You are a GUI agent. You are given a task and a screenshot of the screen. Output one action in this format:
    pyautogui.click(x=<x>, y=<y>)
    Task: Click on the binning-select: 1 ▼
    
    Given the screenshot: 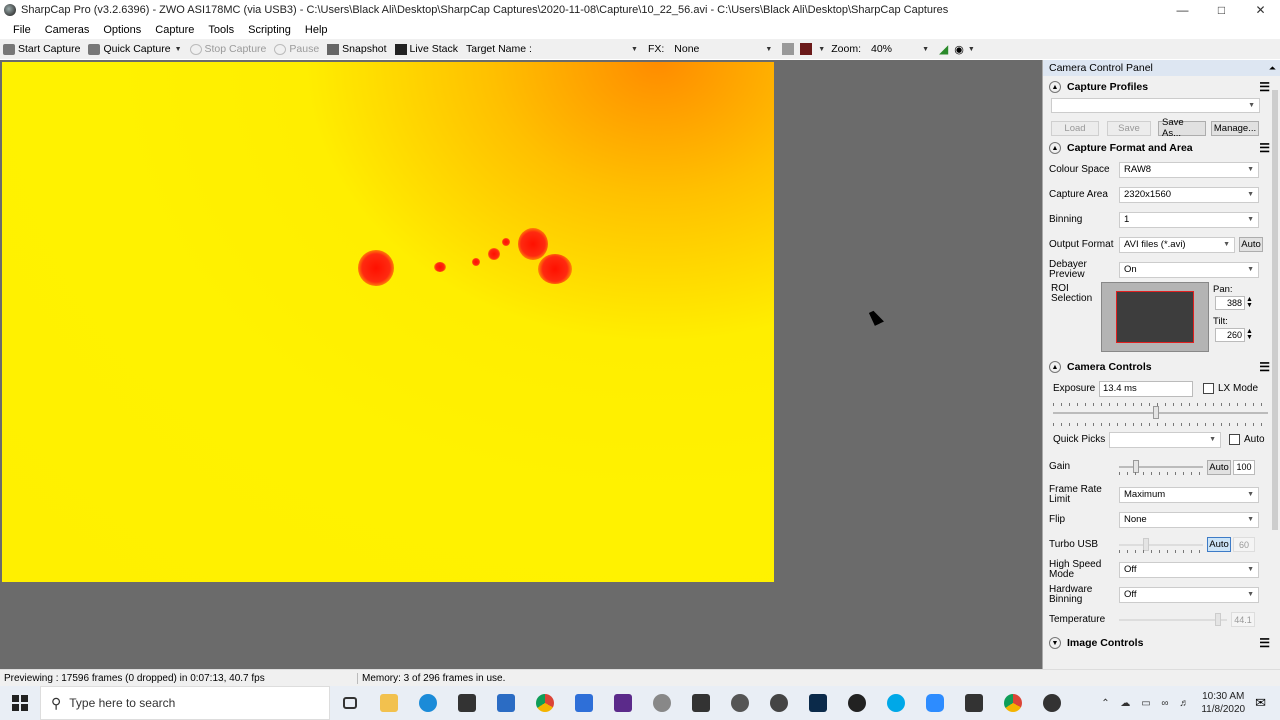 What is the action you would take?
    pyautogui.click(x=1189, y=219)
    